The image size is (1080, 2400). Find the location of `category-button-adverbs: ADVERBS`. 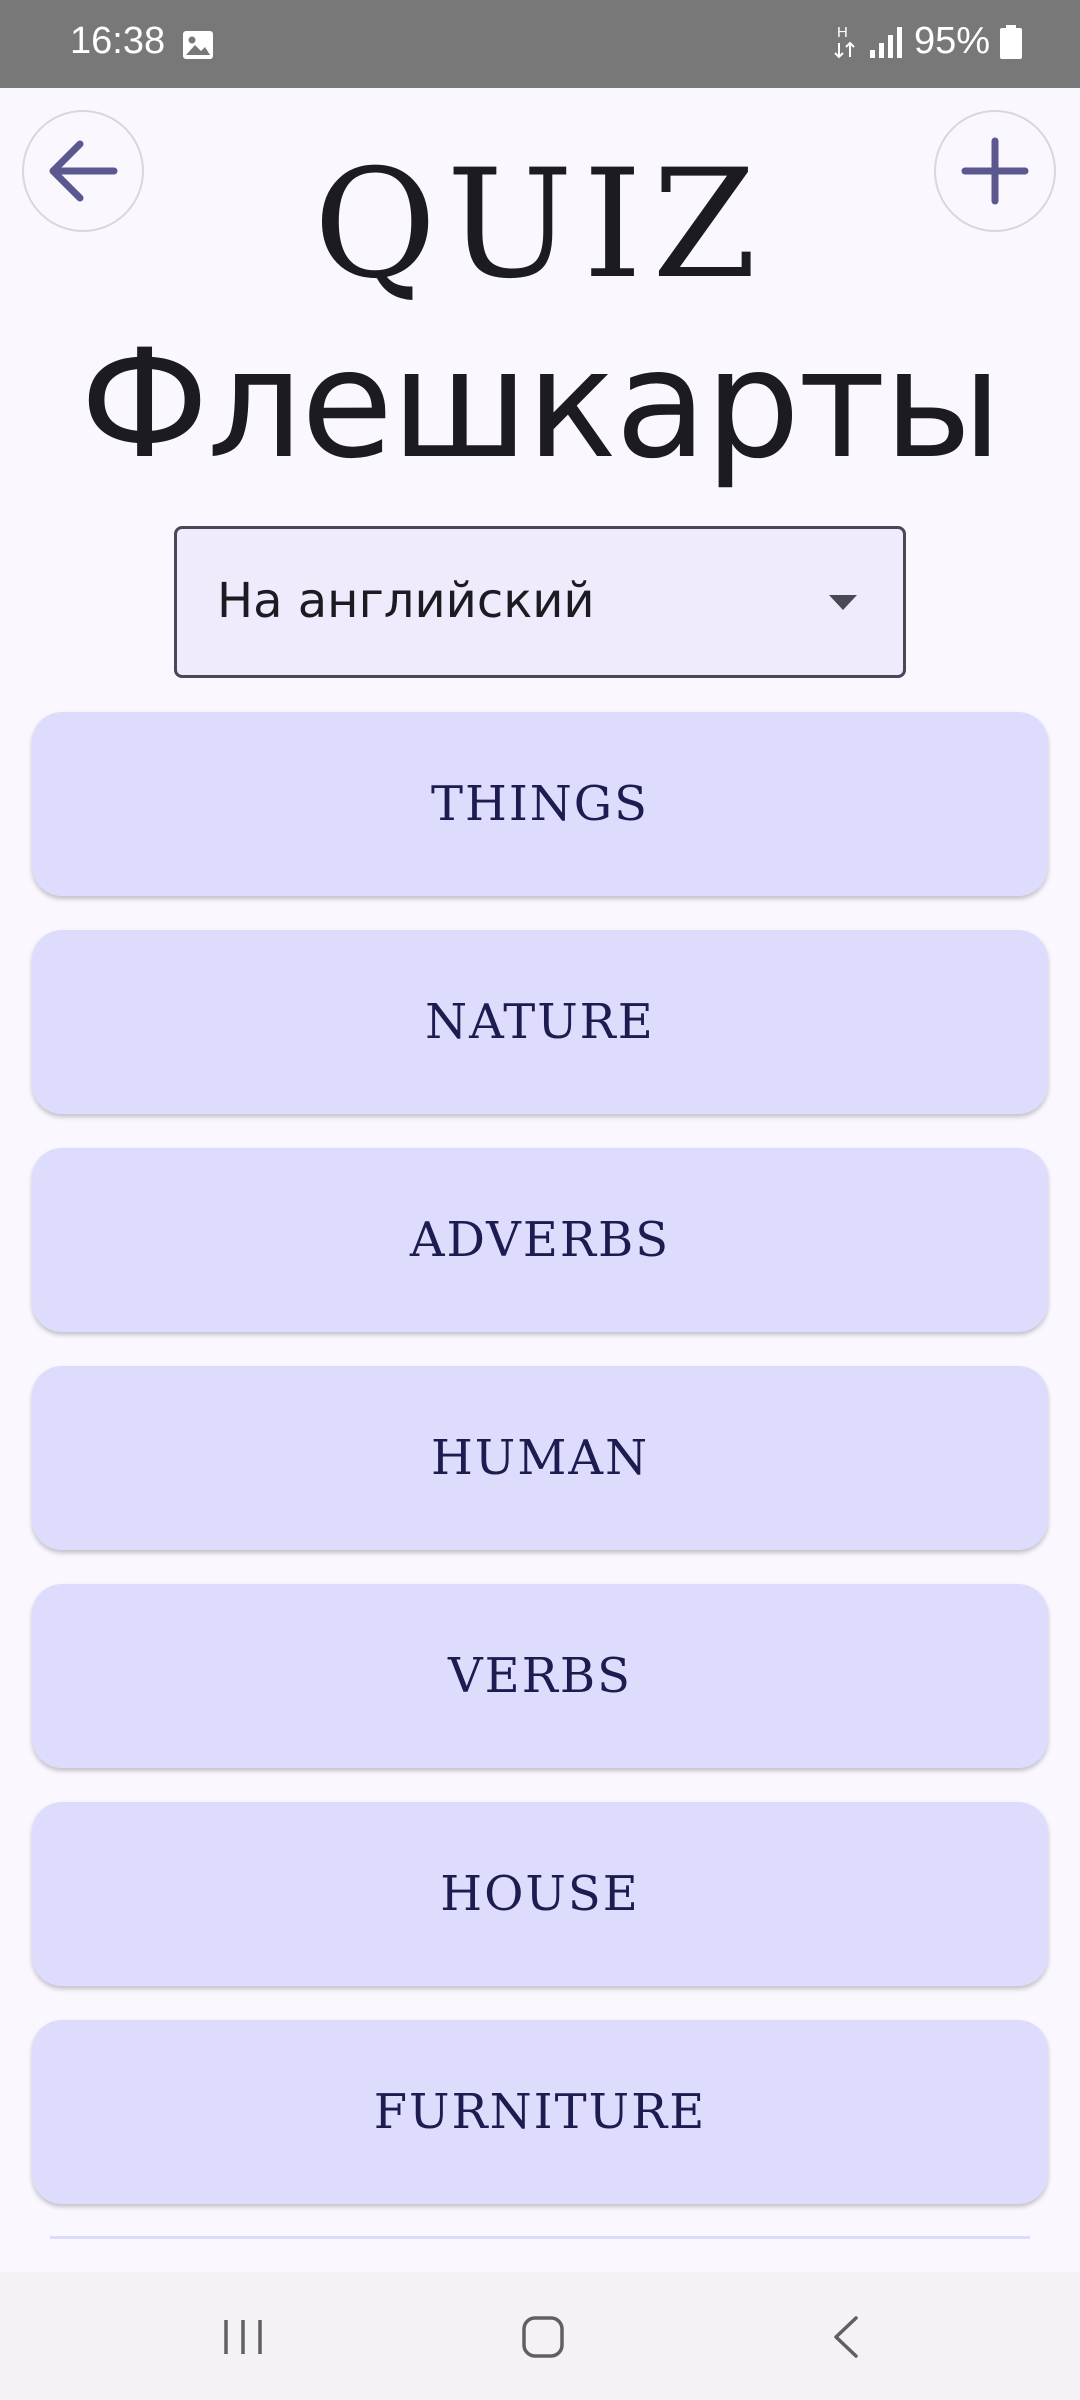

category-button-adverbs: ADVERBS is located at coordinates (540, 1240).